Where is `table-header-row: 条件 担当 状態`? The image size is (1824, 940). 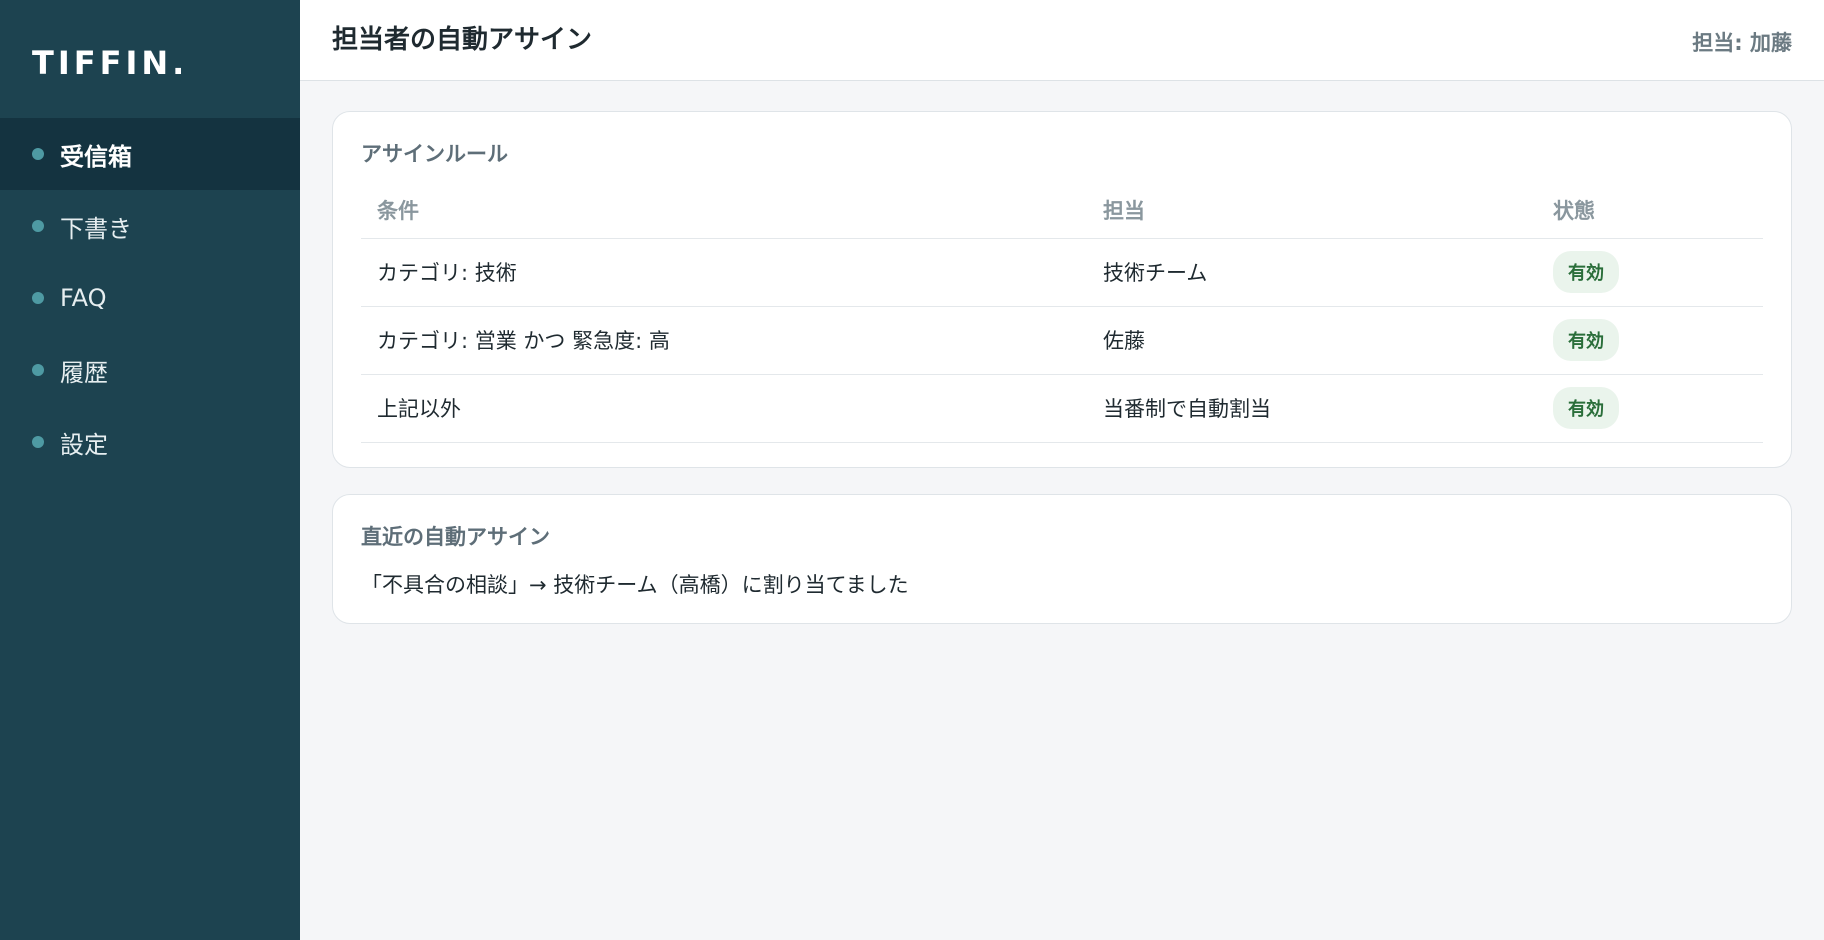 table-header-row: 条件 担当 状態 is located at coordinates (1062, 210).